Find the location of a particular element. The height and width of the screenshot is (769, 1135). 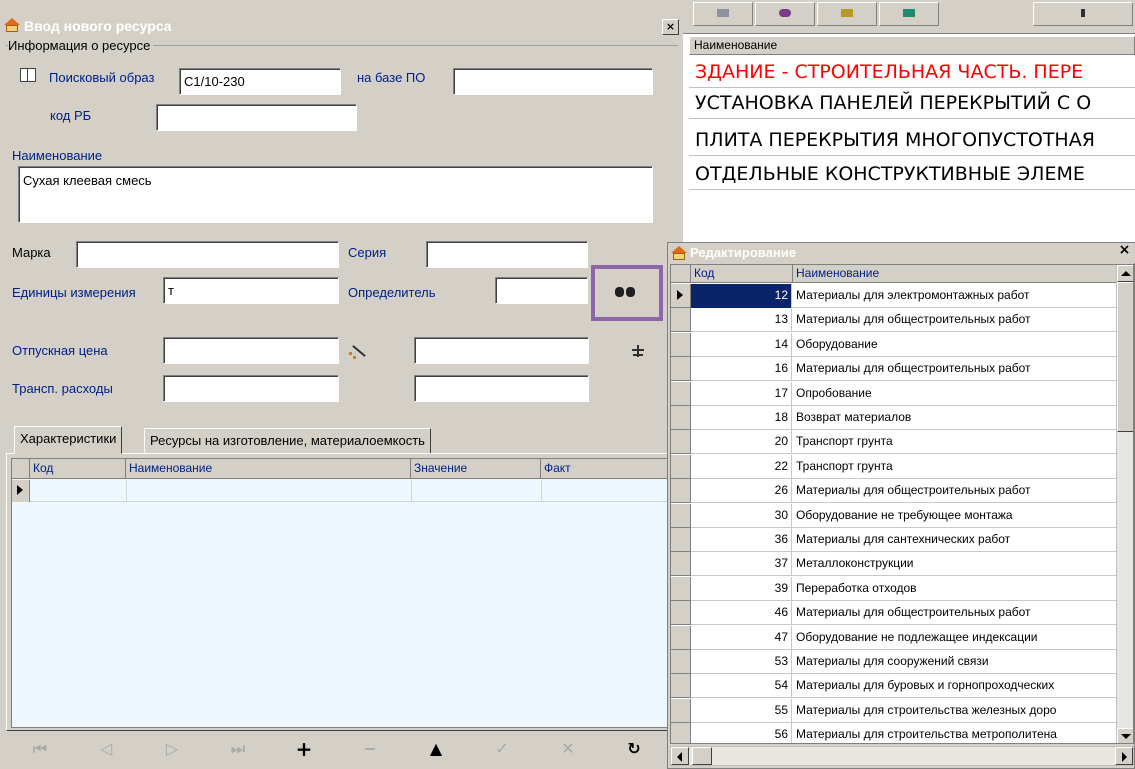

edit-row-name: Материалы для сантехнических работ is located at coordinates (954, 540).